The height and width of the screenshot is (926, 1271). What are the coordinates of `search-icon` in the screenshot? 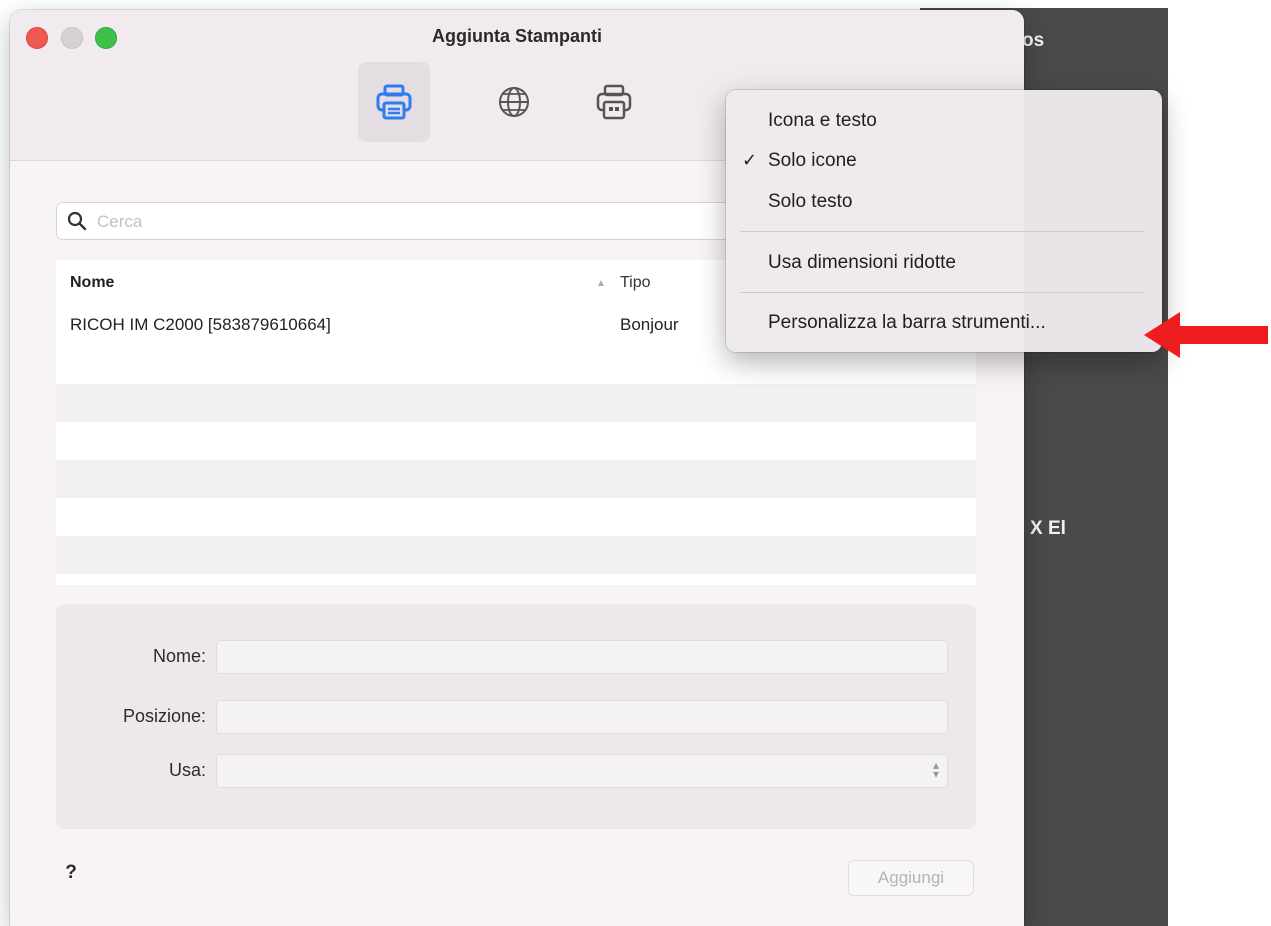 It's located at (77, 221).